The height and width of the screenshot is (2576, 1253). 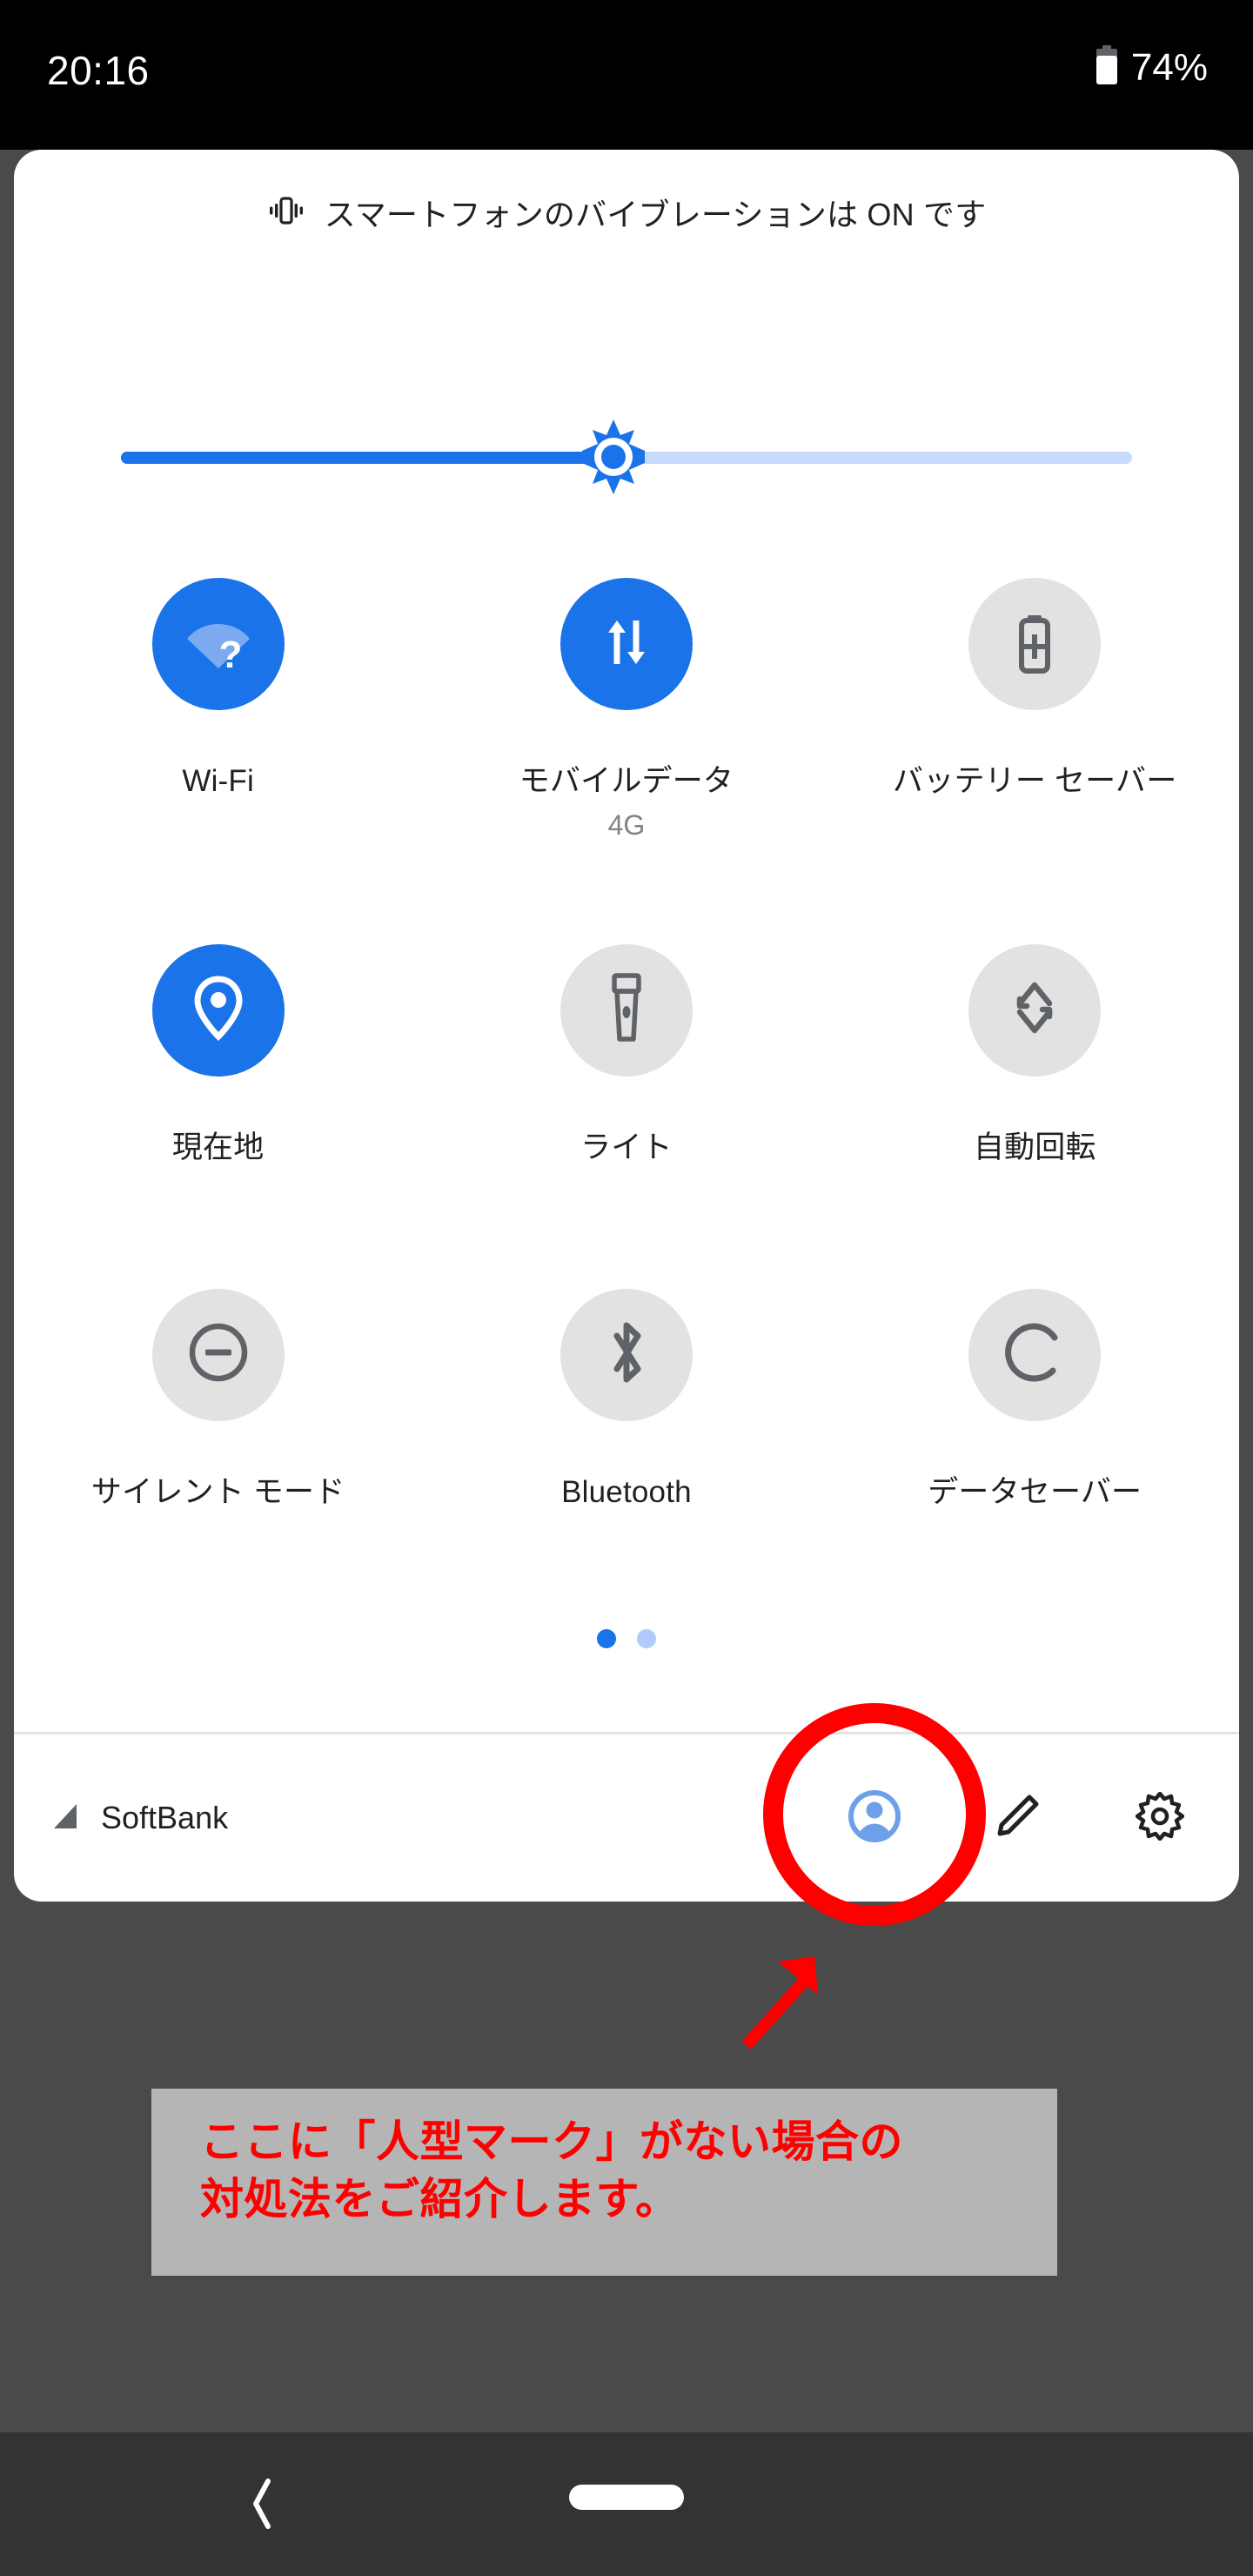 I want to click on tile-bluetooth-icon-circle, so click(x=626, y=1354).